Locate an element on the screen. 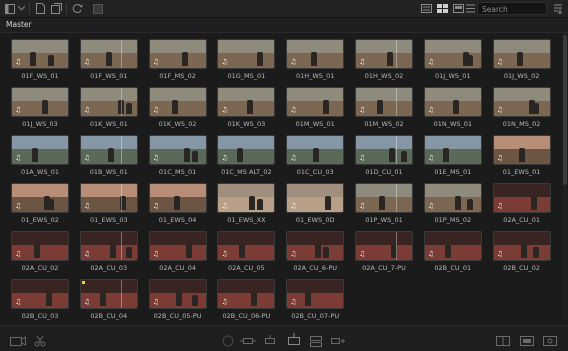 This screenshot has width=568, height=351. clip-thumbnail: ♫ 02B_CU_06-PU is located at coordinates (246, 302).